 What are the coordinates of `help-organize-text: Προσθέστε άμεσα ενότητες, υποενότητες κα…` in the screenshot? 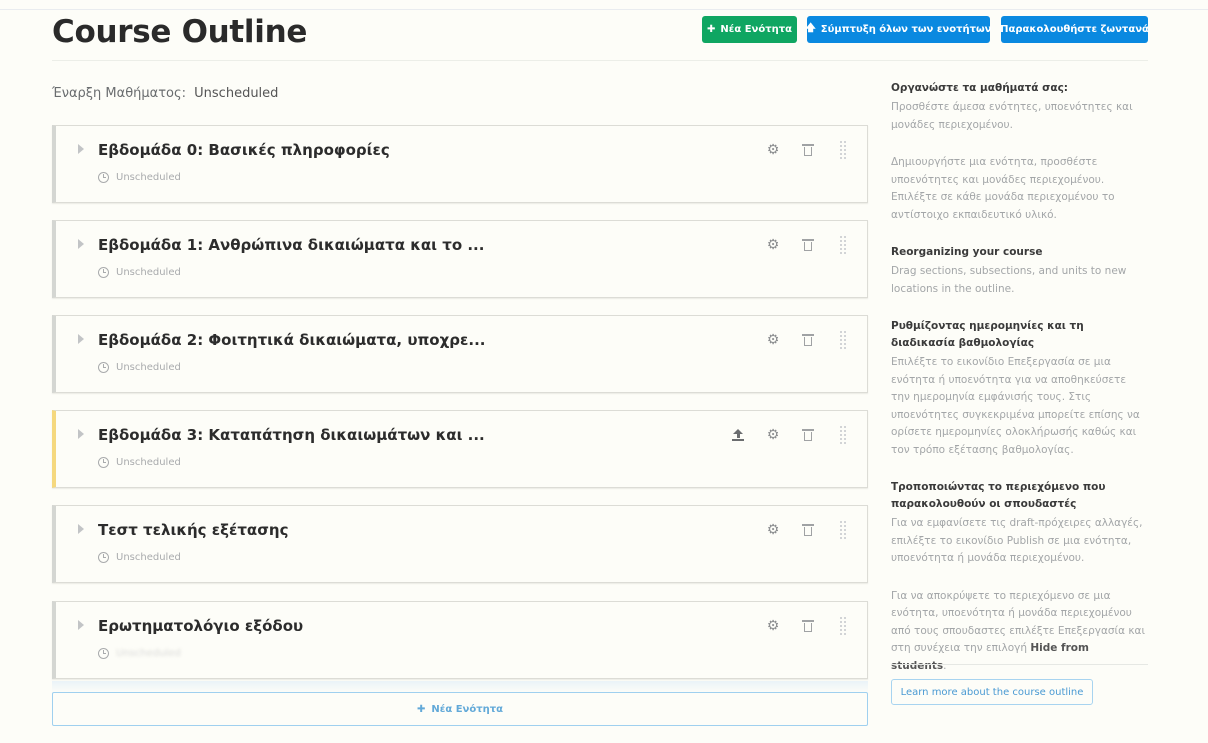 It's located at (1012, 116).